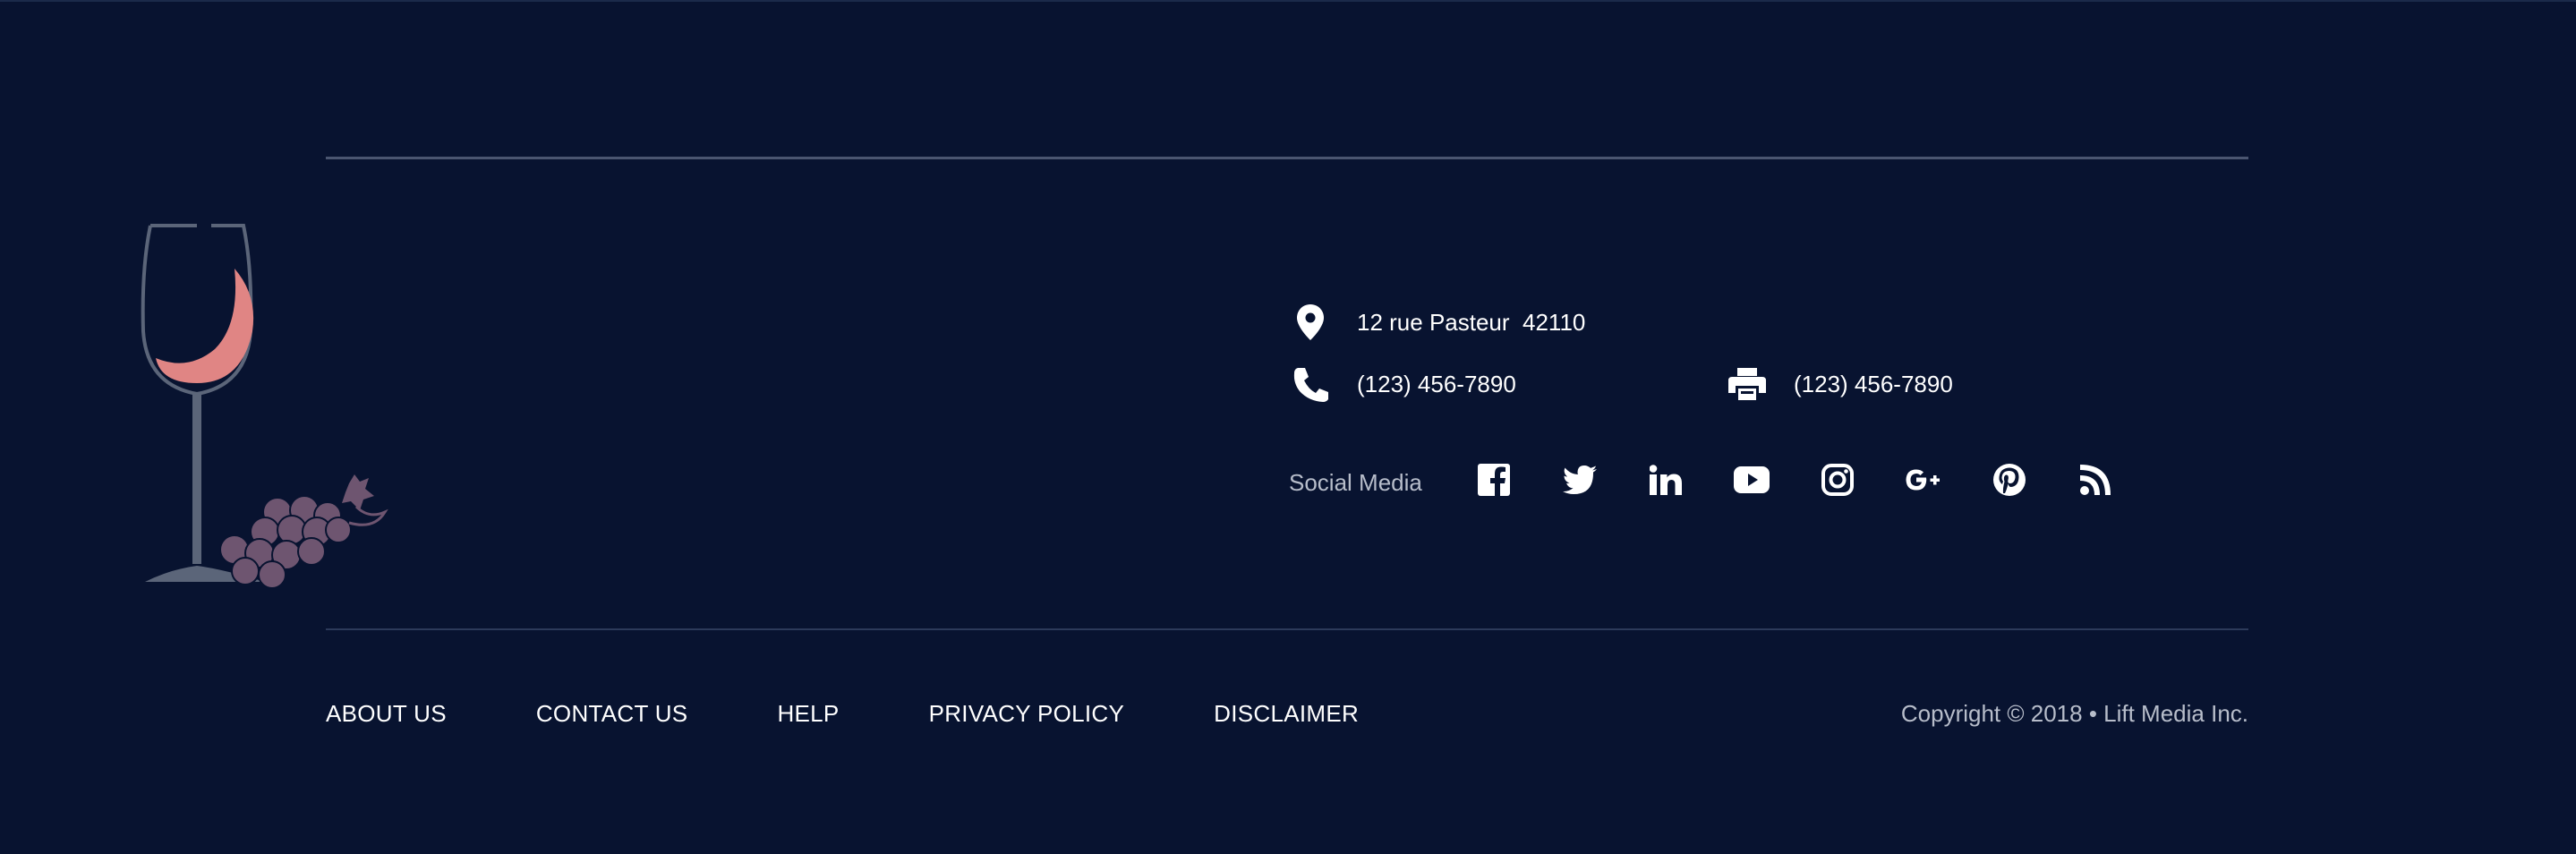  What do you see at coordinates (1287, 158) in the screenshot?
I see `top-divider` at bounding box center [1287, 158].